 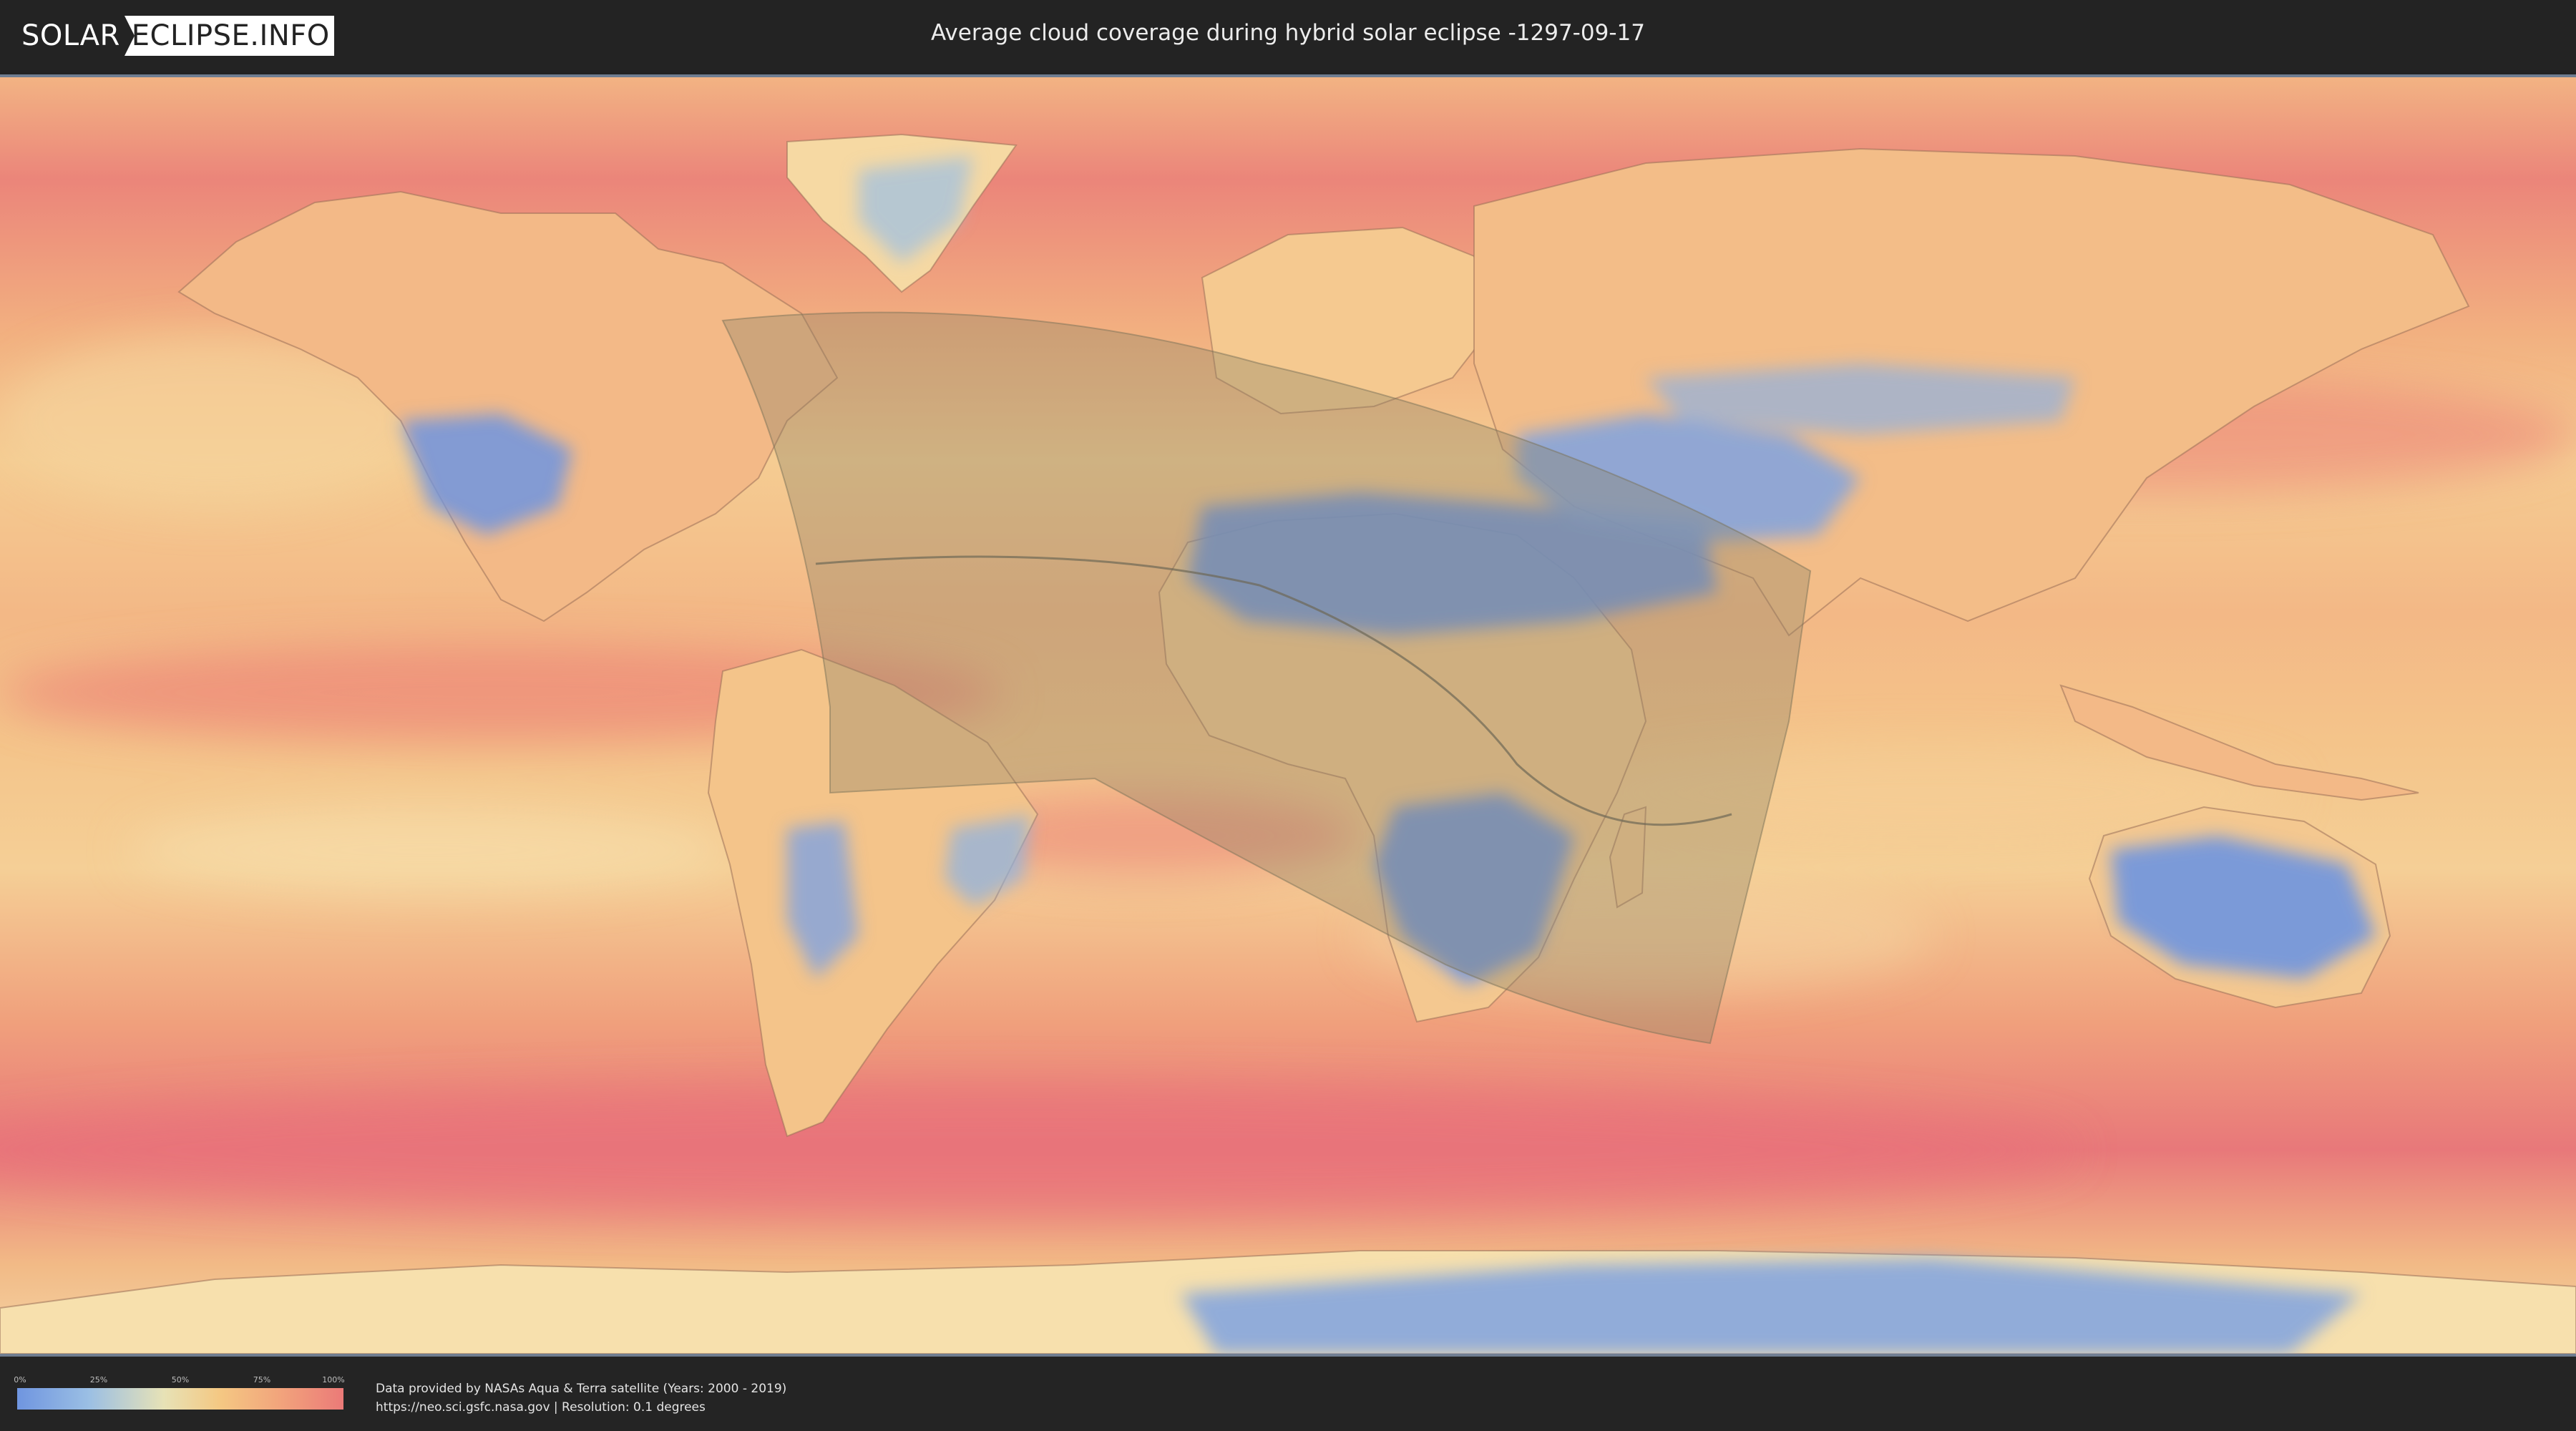 What do you see at coordinates (262, 1379) in the screenshot?
I see `legend-tick-75: 75%` at bounding box center [262, 1379].